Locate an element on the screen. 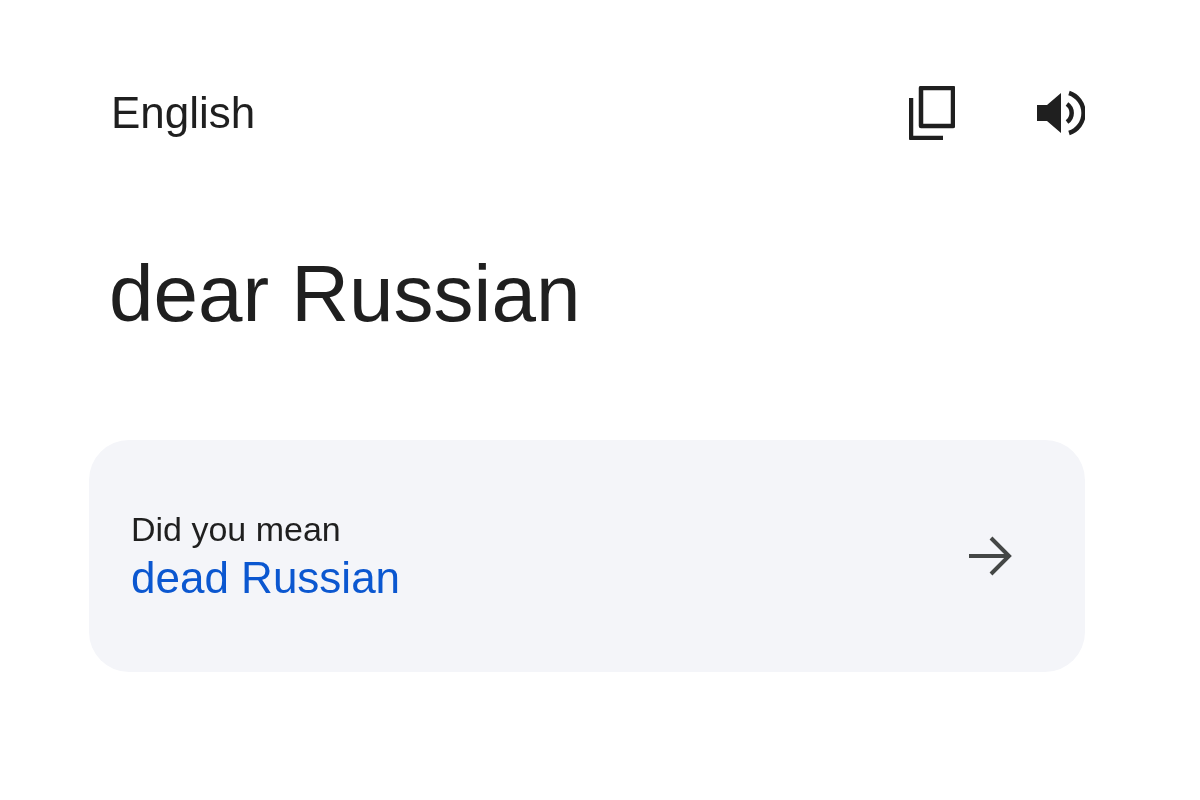  speaker-icon is located at coordinates (1060, 113).